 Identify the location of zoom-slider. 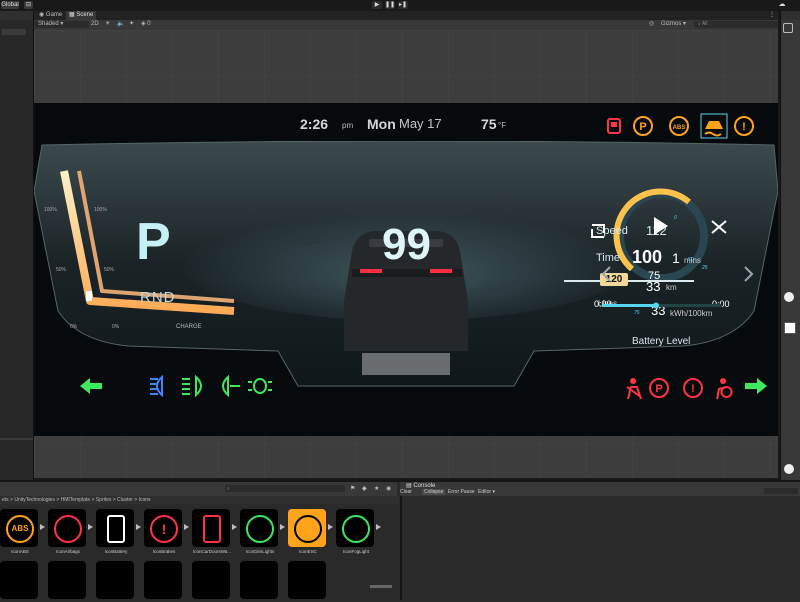
(381, 586).